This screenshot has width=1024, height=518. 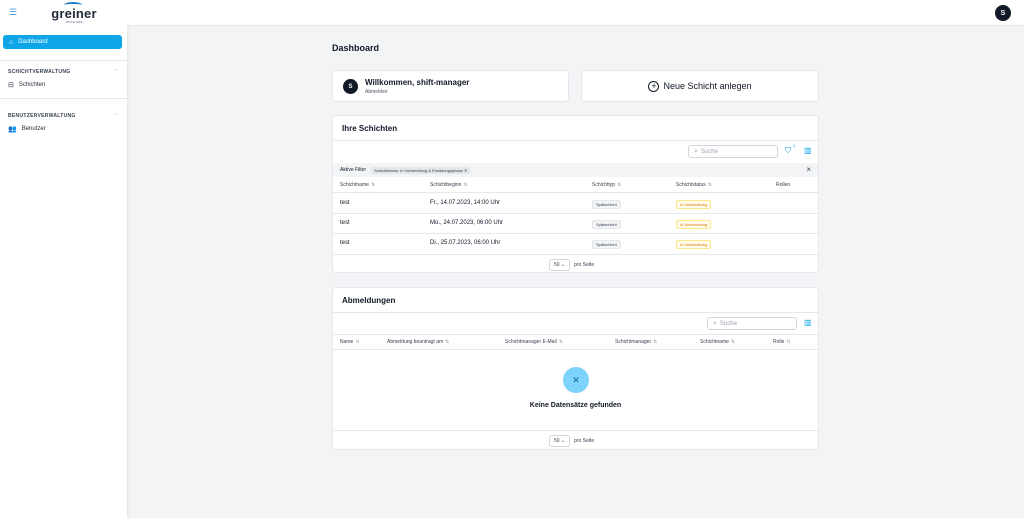 What do you see at coordinates (575, 405) in the screenshot?
I see `empty-state-text: Keine Datensätze gefunden` at bounding box center [575, 405].